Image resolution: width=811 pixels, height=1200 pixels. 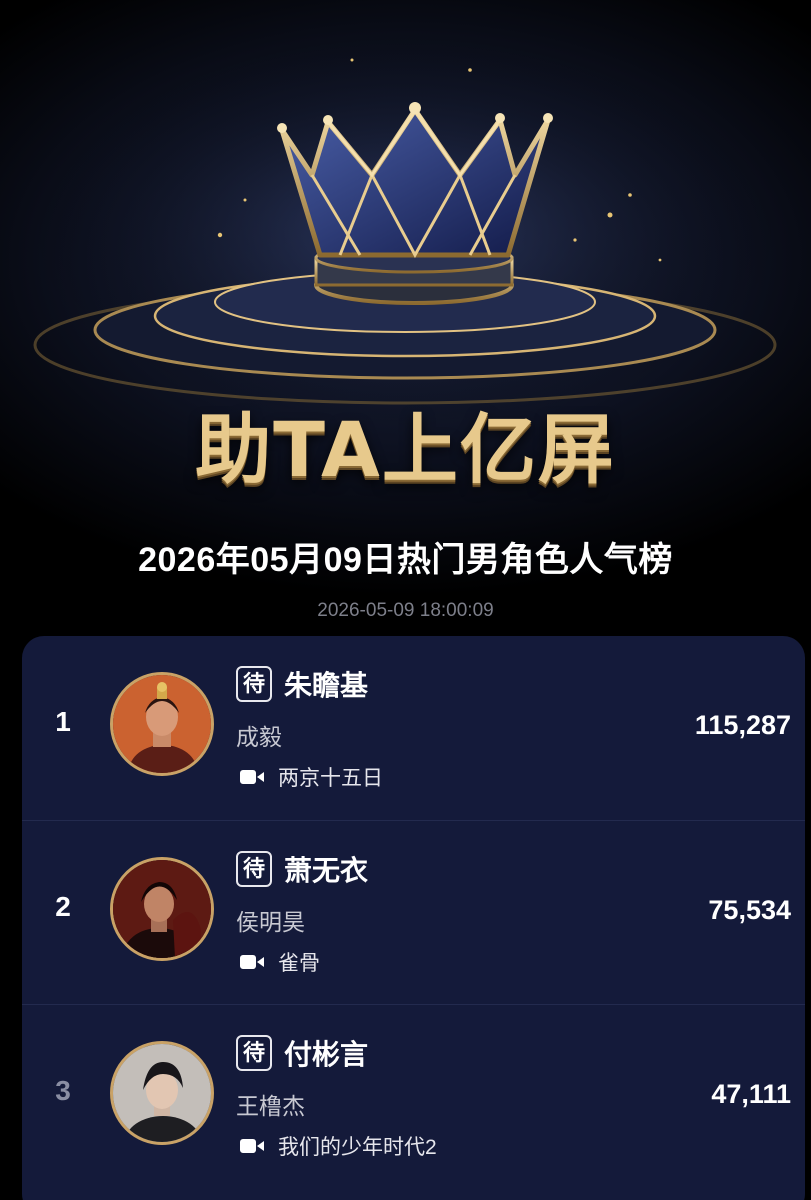 I want to click on rank-number: 2, so click(x=63, y=906).